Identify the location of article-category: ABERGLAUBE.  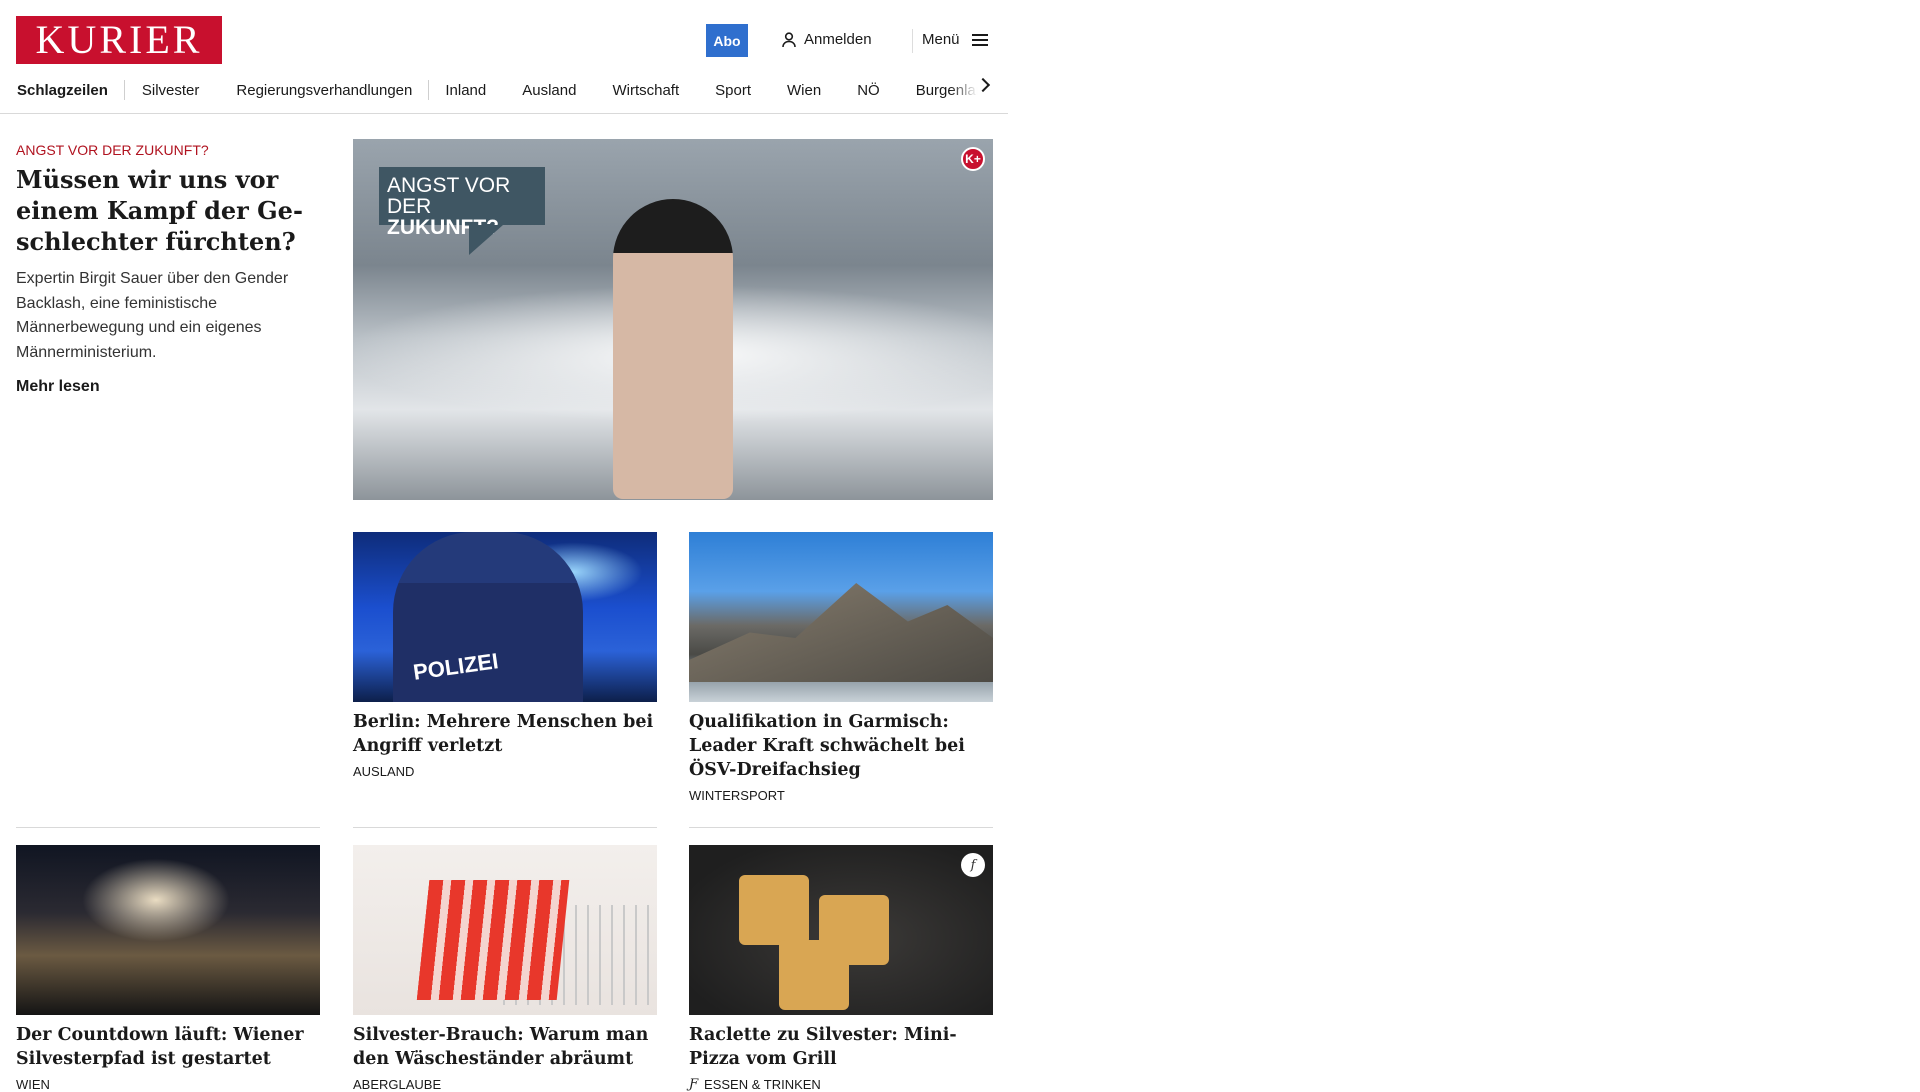
(505, 1084).